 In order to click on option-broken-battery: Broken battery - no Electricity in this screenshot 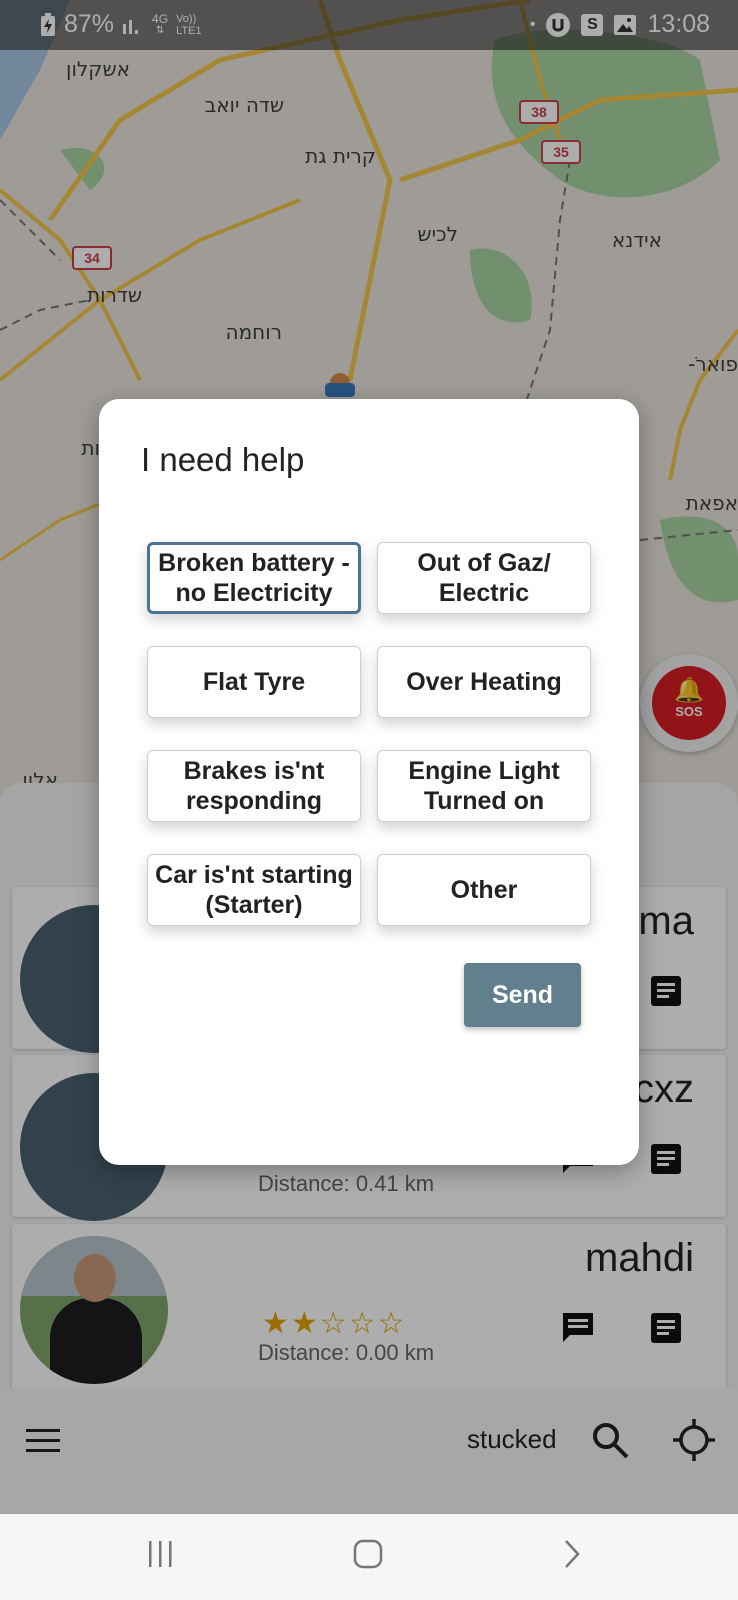, I will do `click(254, 578)`.